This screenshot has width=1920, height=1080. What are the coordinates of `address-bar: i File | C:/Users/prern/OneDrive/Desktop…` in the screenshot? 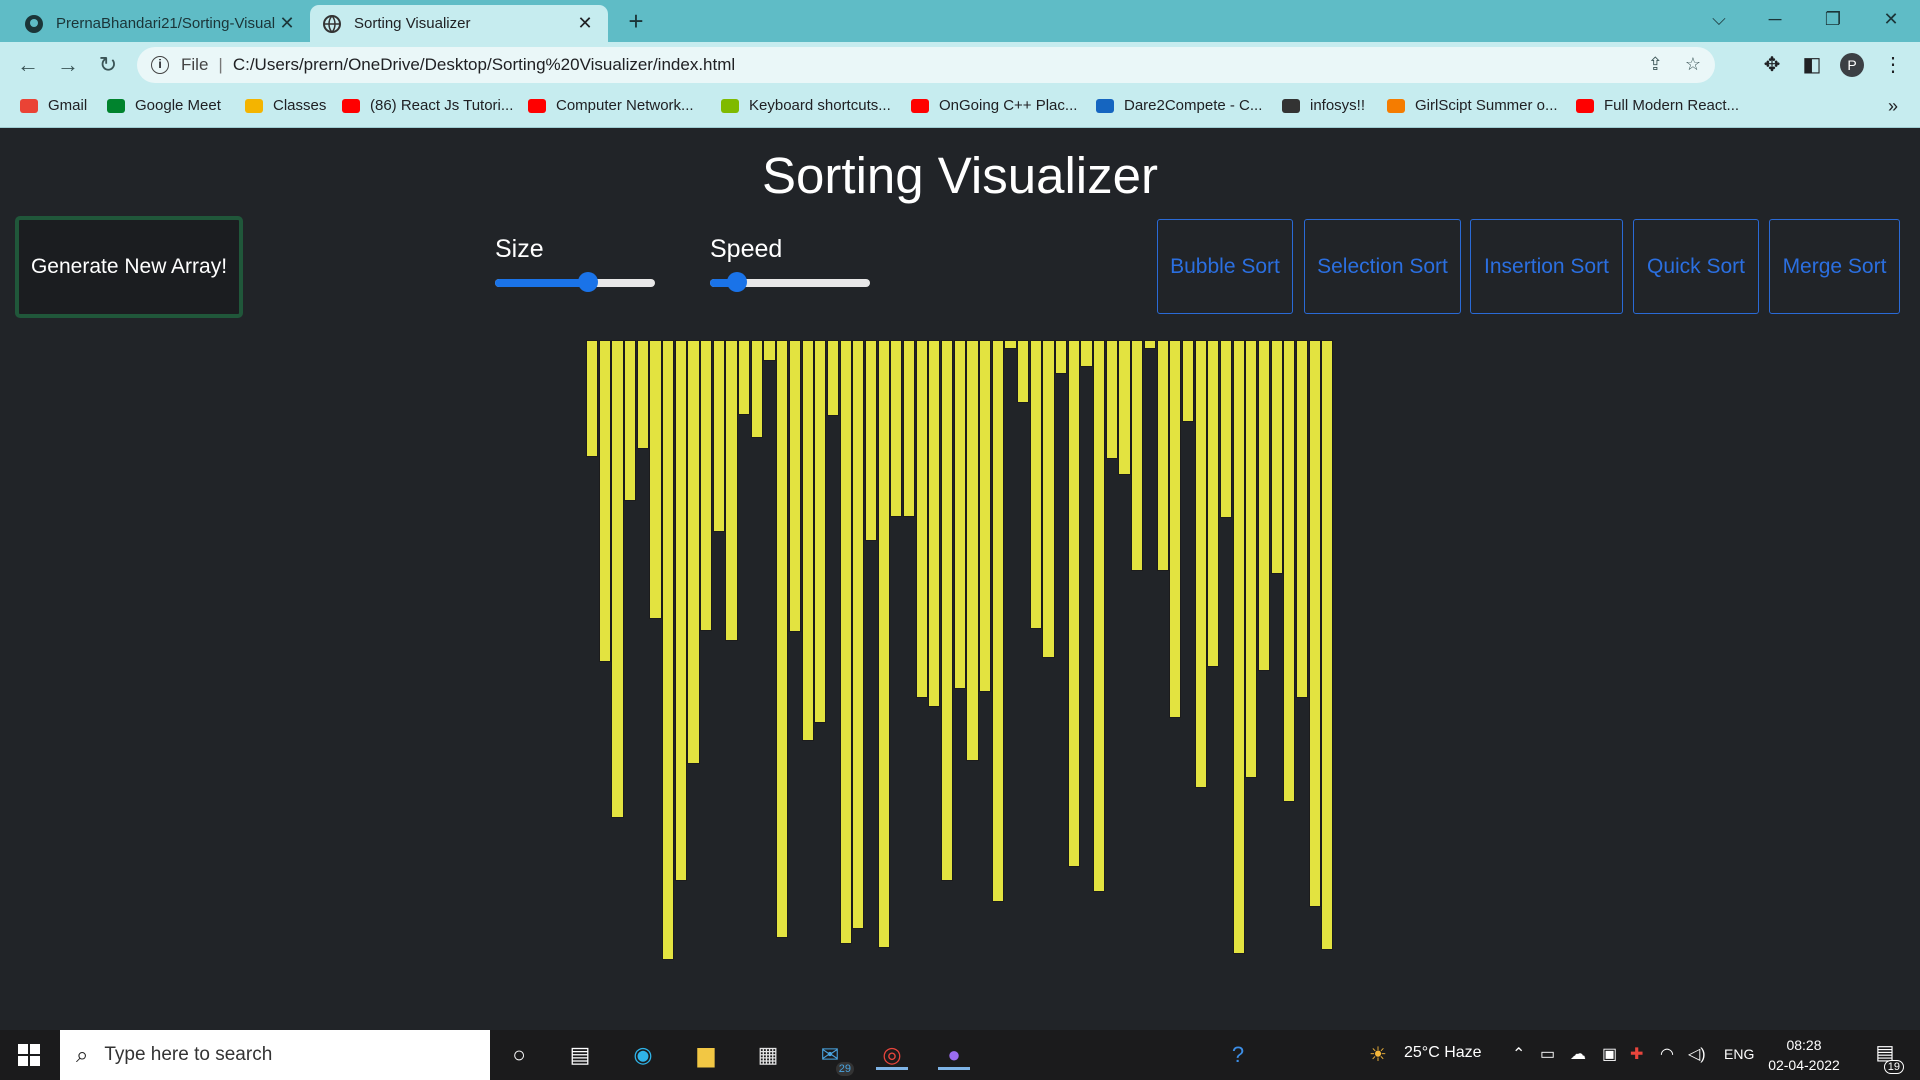 It's located at (926, 65).